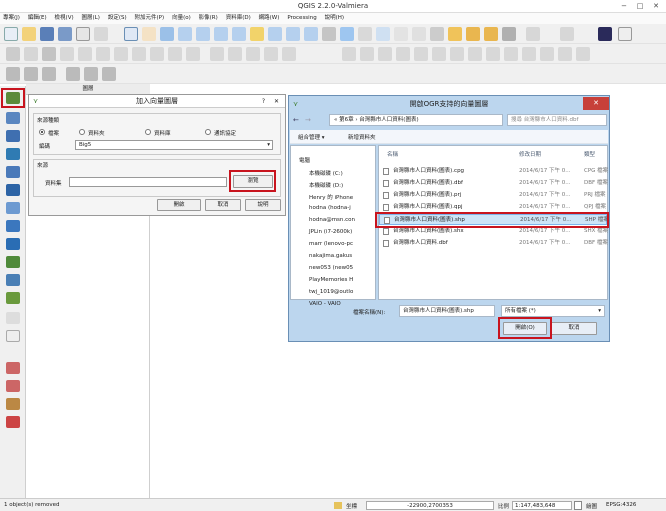 The height and width of the screenshot is (511, 666). I want to click on label-move-icon, so click(253, 54).